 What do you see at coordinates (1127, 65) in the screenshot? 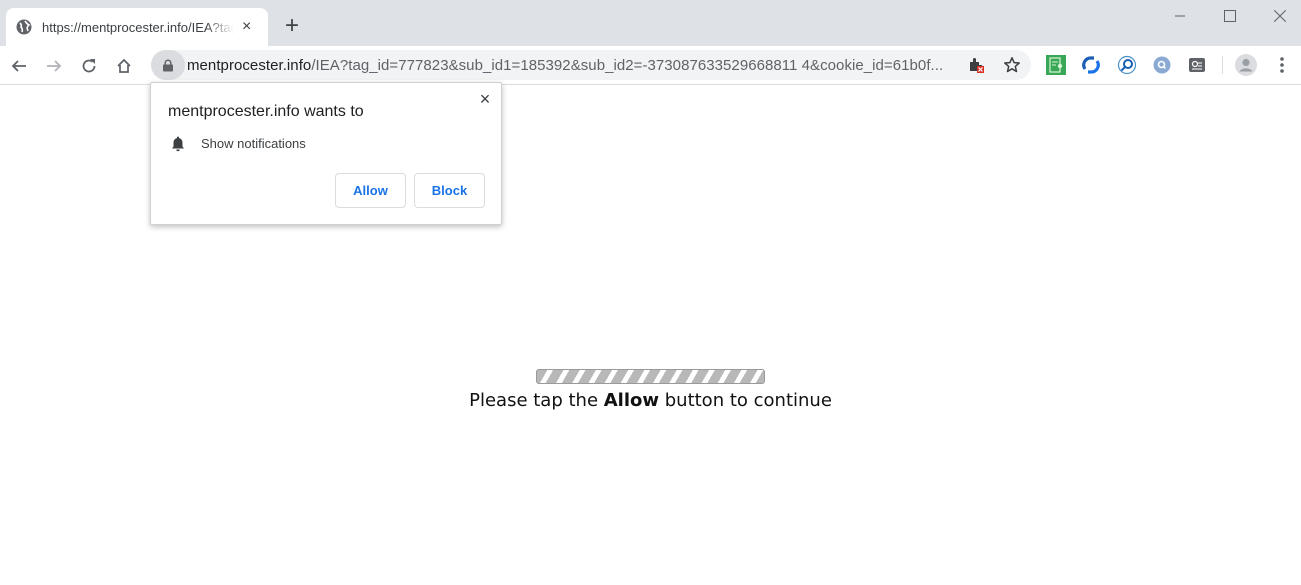
I see `search-extension-icon` at bounding box center [1127, 65].